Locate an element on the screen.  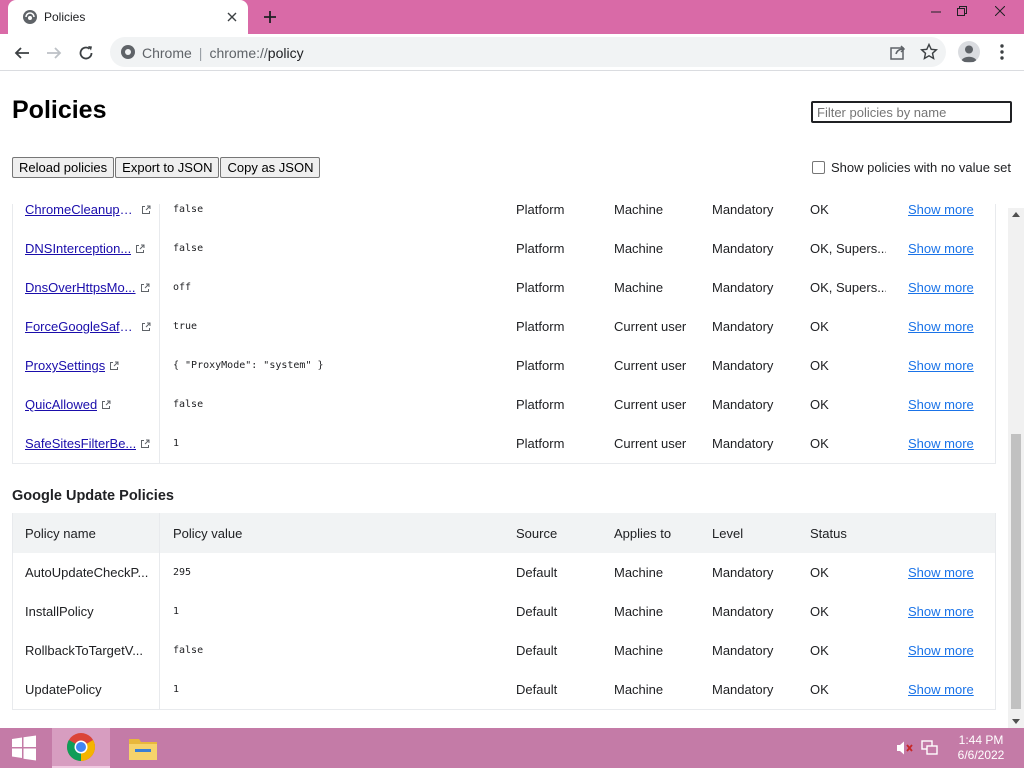
policy-name-cell: ProxySettings is located at coordinates (86, 365).